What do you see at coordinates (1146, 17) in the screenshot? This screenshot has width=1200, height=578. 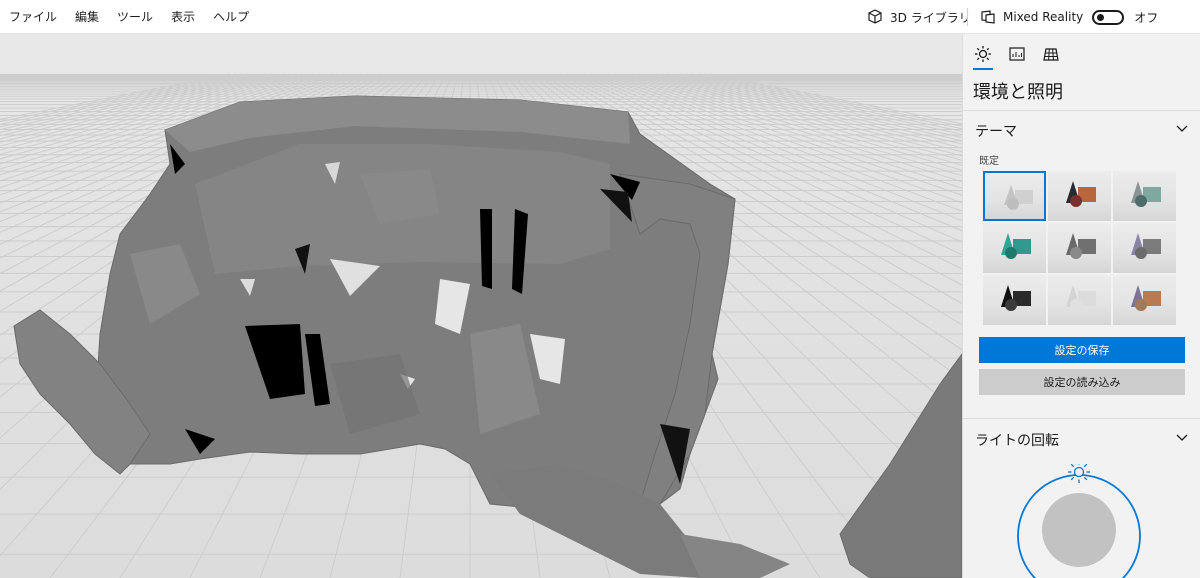 I see `toggle-state-label: オフ` at bounding box center [1146, 17].